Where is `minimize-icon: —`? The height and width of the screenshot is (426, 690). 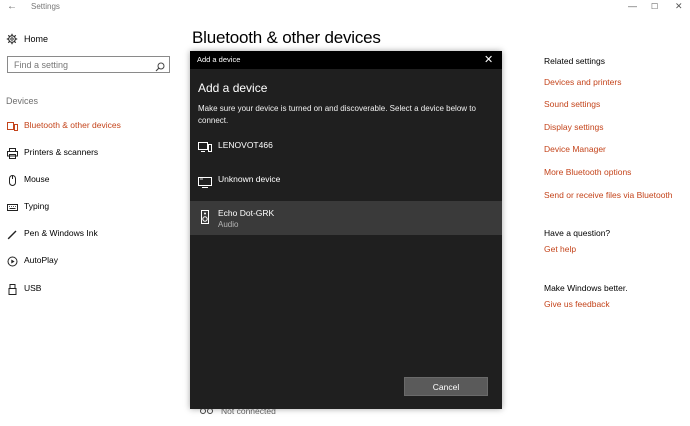
minimize-icon: — is located at coordinates (632, 6).